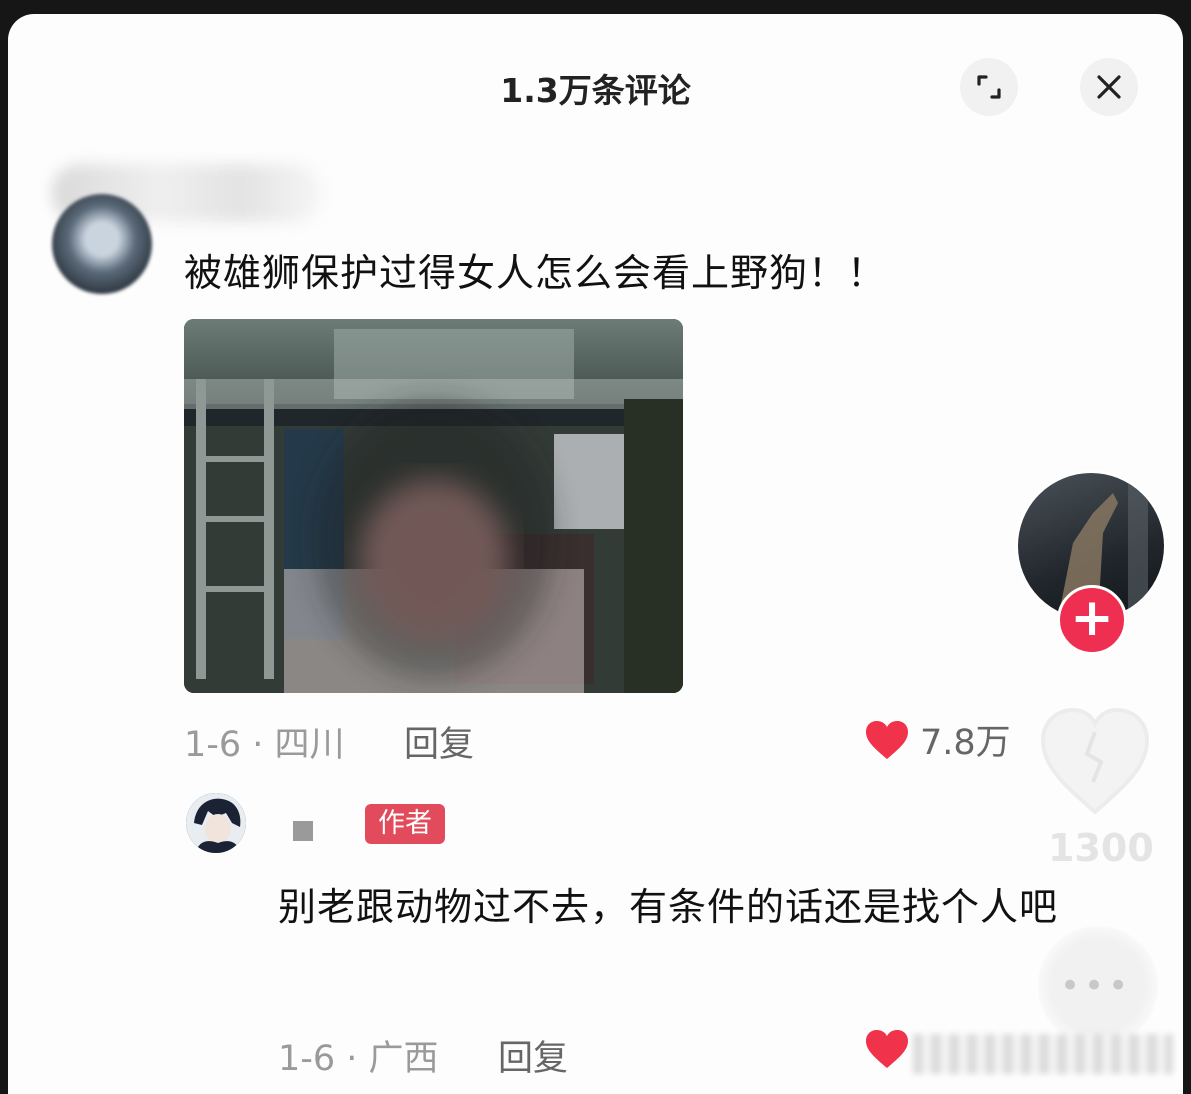 Image resolution: width=1191 pixels, height=1094 pixels. I want to click on comment-text: 被雄狮保护过得女人怎么会看上野狗！！, so click(535, 273).